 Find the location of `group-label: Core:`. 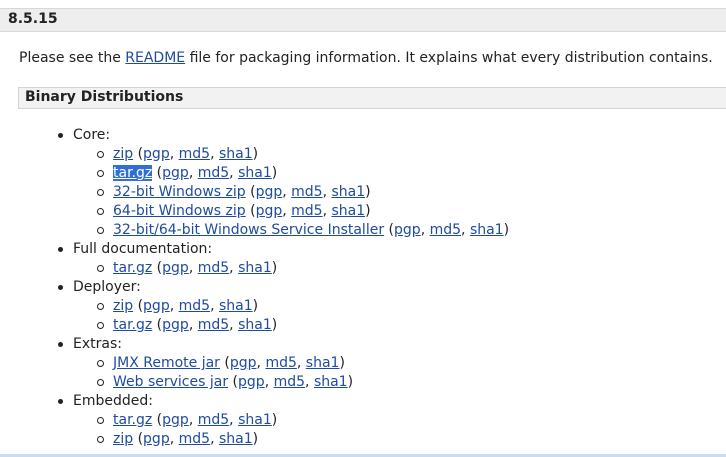

group-label: Core: is located at coordinates (92, 135).